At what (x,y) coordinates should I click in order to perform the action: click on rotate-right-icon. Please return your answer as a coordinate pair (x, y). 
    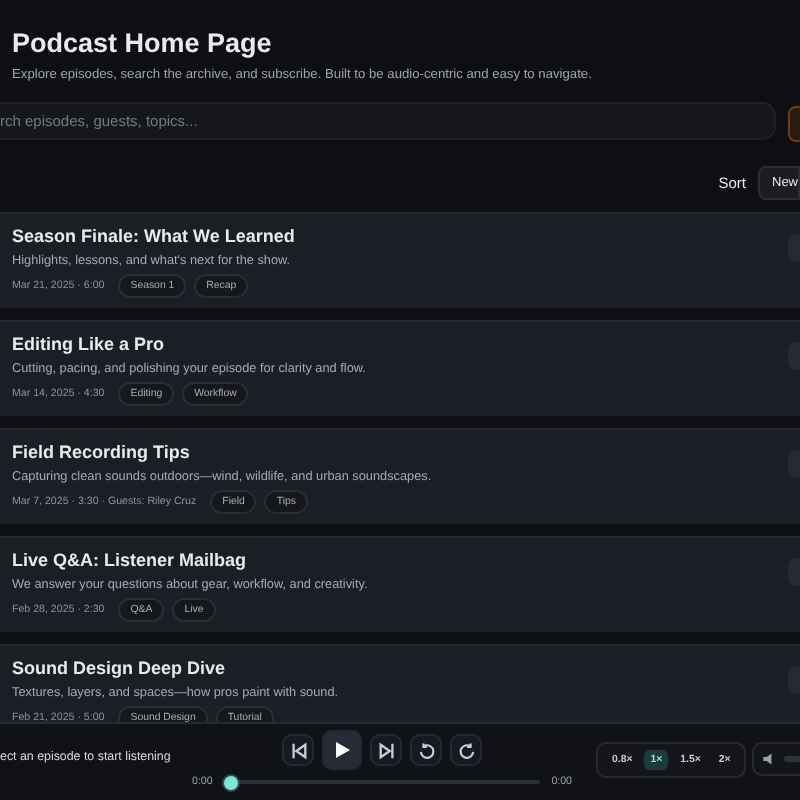
    Looking at the image, I should click on (466, 750).